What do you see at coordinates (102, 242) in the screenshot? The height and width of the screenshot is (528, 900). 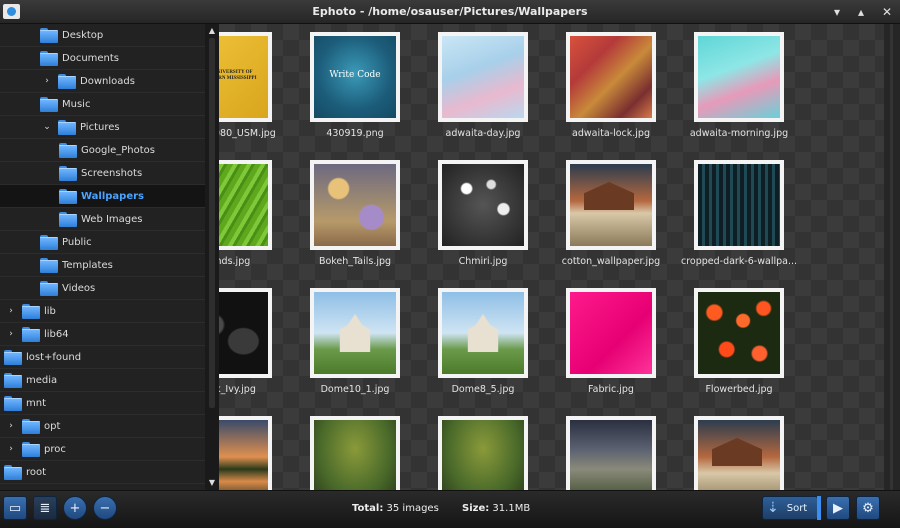 I see `sidebar-item-public: Public` at bounding box center [102, 242].